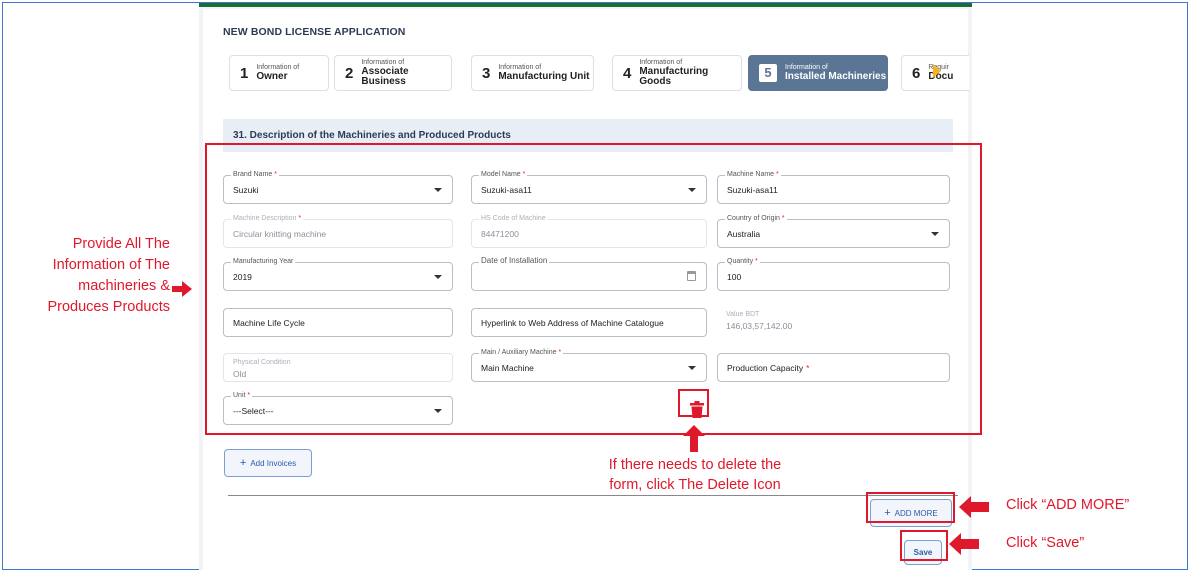 The image size is (1190, 572). Describe the element at coordinates (314, 32) in the screenshot. I see `page-title: NEW BOND LICENSE APPLICATION` at that location.